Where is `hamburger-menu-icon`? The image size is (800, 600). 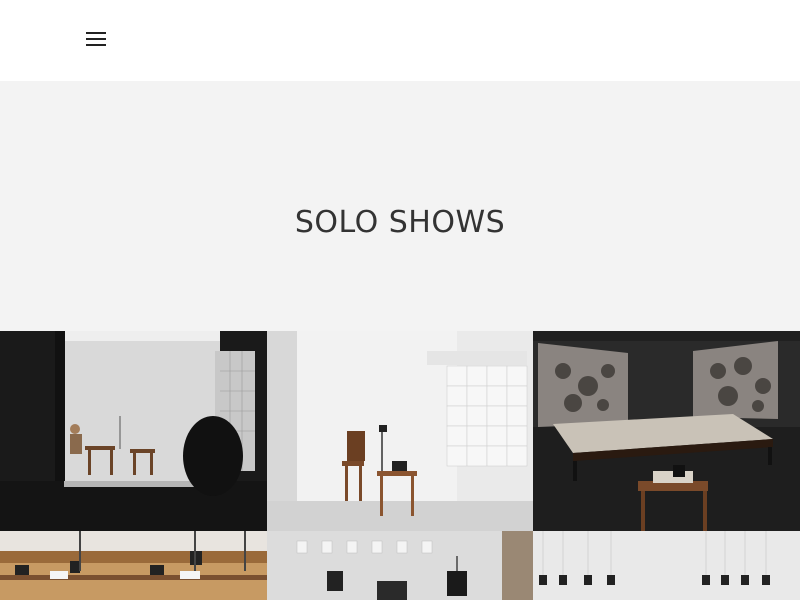 hamburger-menu-icon is located at coordinates (96, 41).